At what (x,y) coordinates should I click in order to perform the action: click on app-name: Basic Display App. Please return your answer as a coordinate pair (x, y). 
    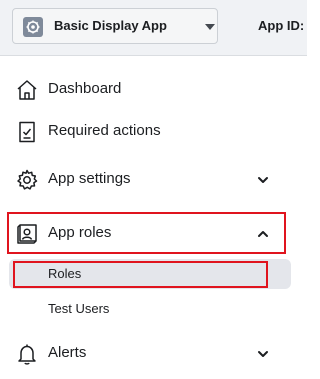
    Looking at the image, I should click on (110, 25).